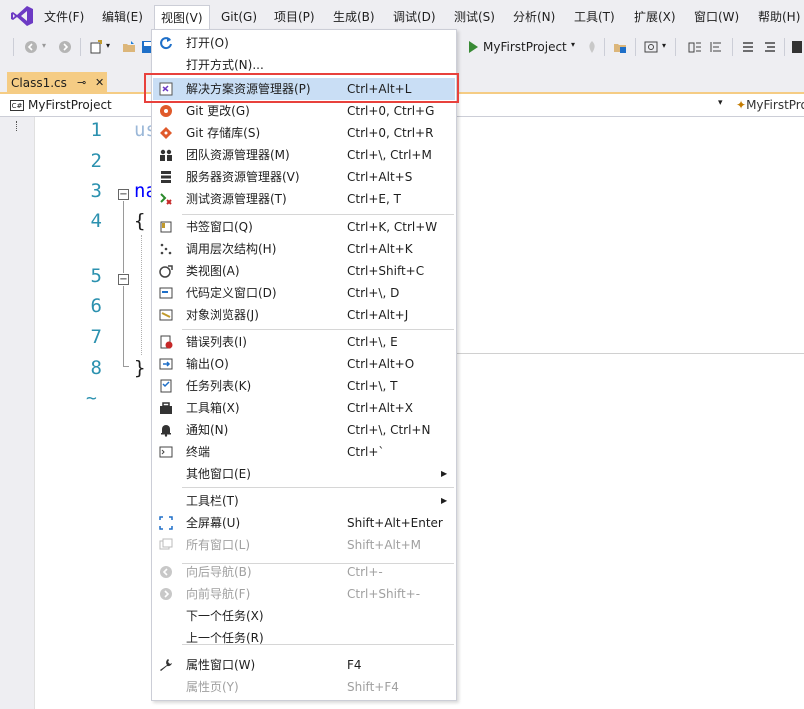  Describe the element at coordinates (64, 17) in the screenshot. I see `menu-file: 文件(F)` at that location.